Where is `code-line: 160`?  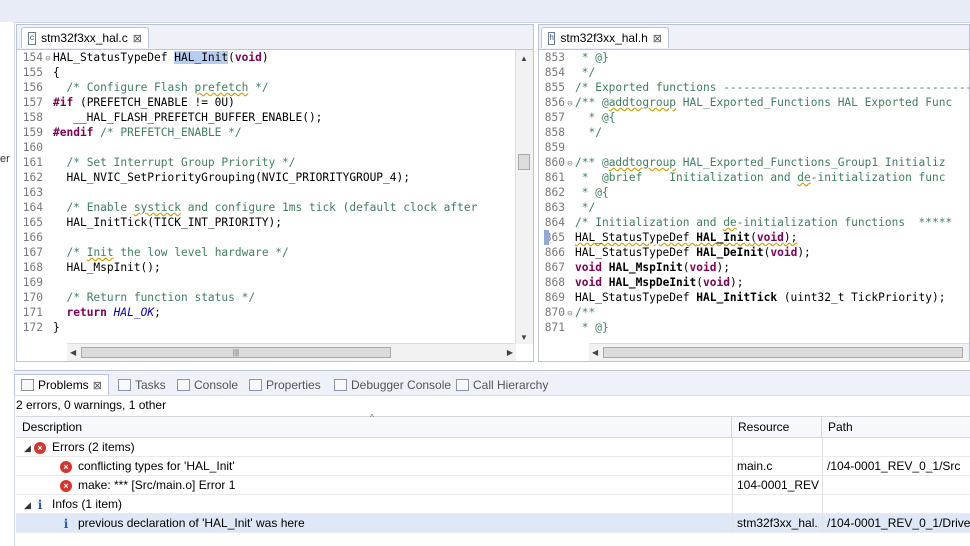 code-line: 160 is located at coordinates (275, 147).